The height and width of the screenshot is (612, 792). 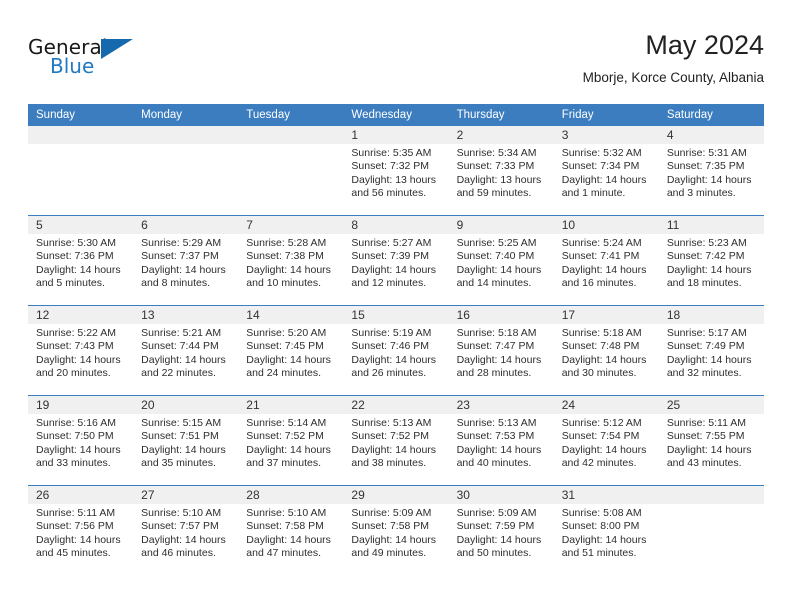 I want to click on day-number: 19, so click(x=43, y=405).